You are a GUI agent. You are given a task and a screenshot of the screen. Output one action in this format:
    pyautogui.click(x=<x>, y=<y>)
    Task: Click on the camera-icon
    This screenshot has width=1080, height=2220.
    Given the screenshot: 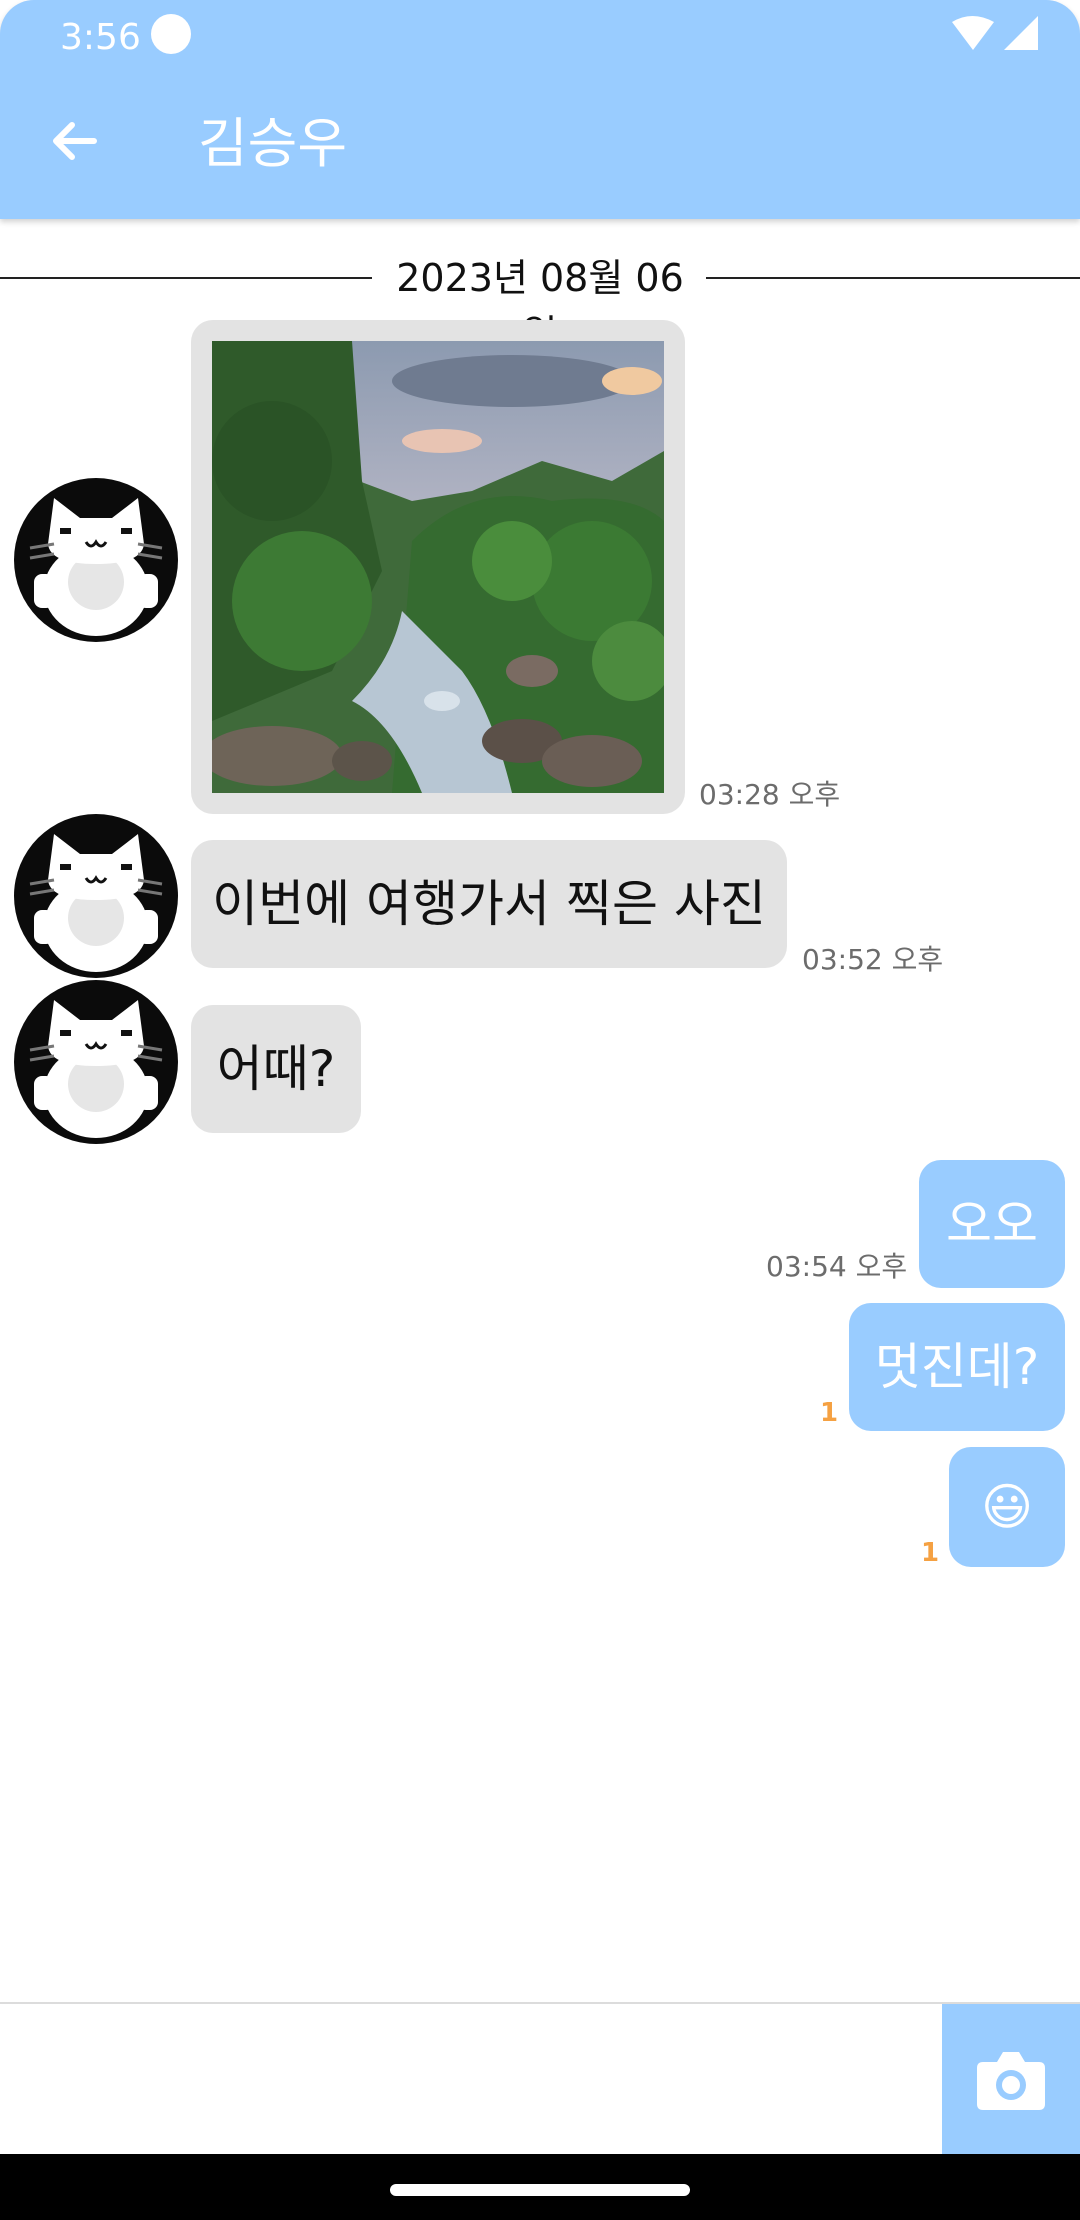 What is the action you would take?
    pyautogui.click(x=1011, y=2081)
    